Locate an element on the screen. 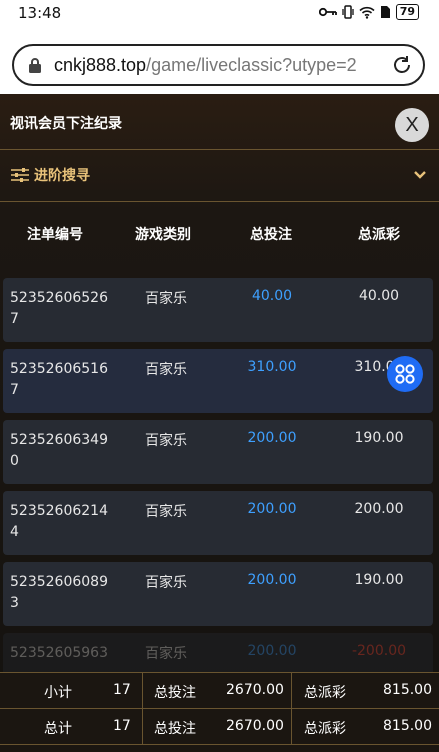 The height and width of the screenshot is (752, 439). table-row: 523526065267 百家乐 40.00 40.00 is located at coordinates (218, 310).